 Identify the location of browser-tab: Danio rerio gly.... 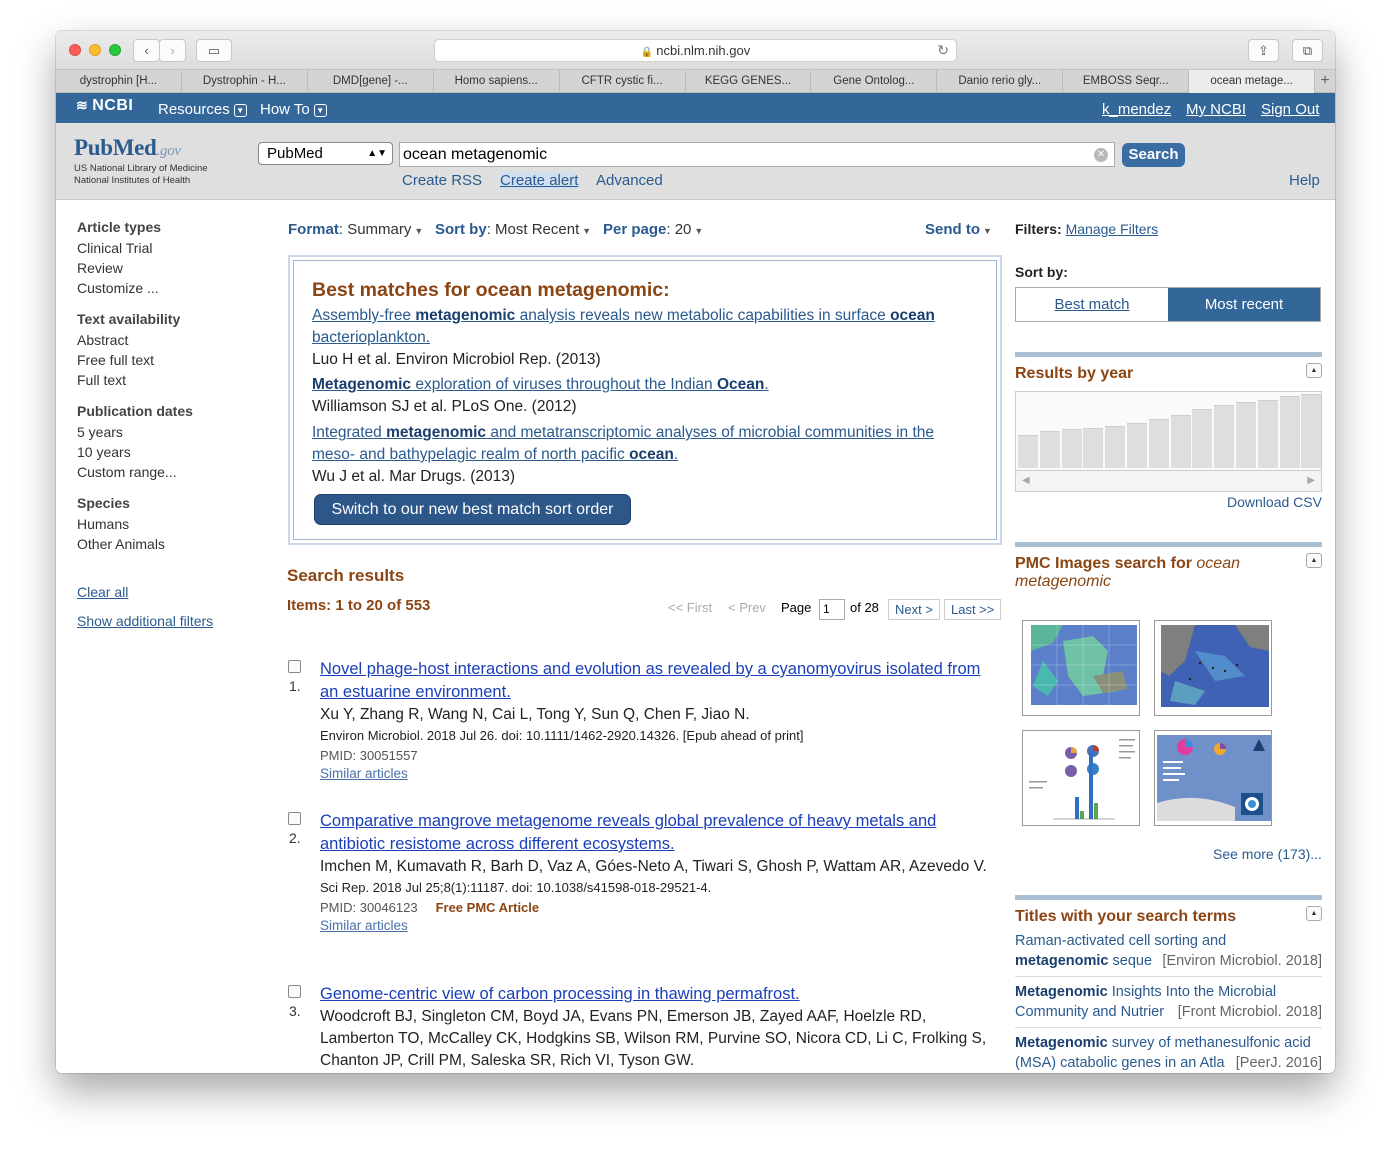
(1000, 81).